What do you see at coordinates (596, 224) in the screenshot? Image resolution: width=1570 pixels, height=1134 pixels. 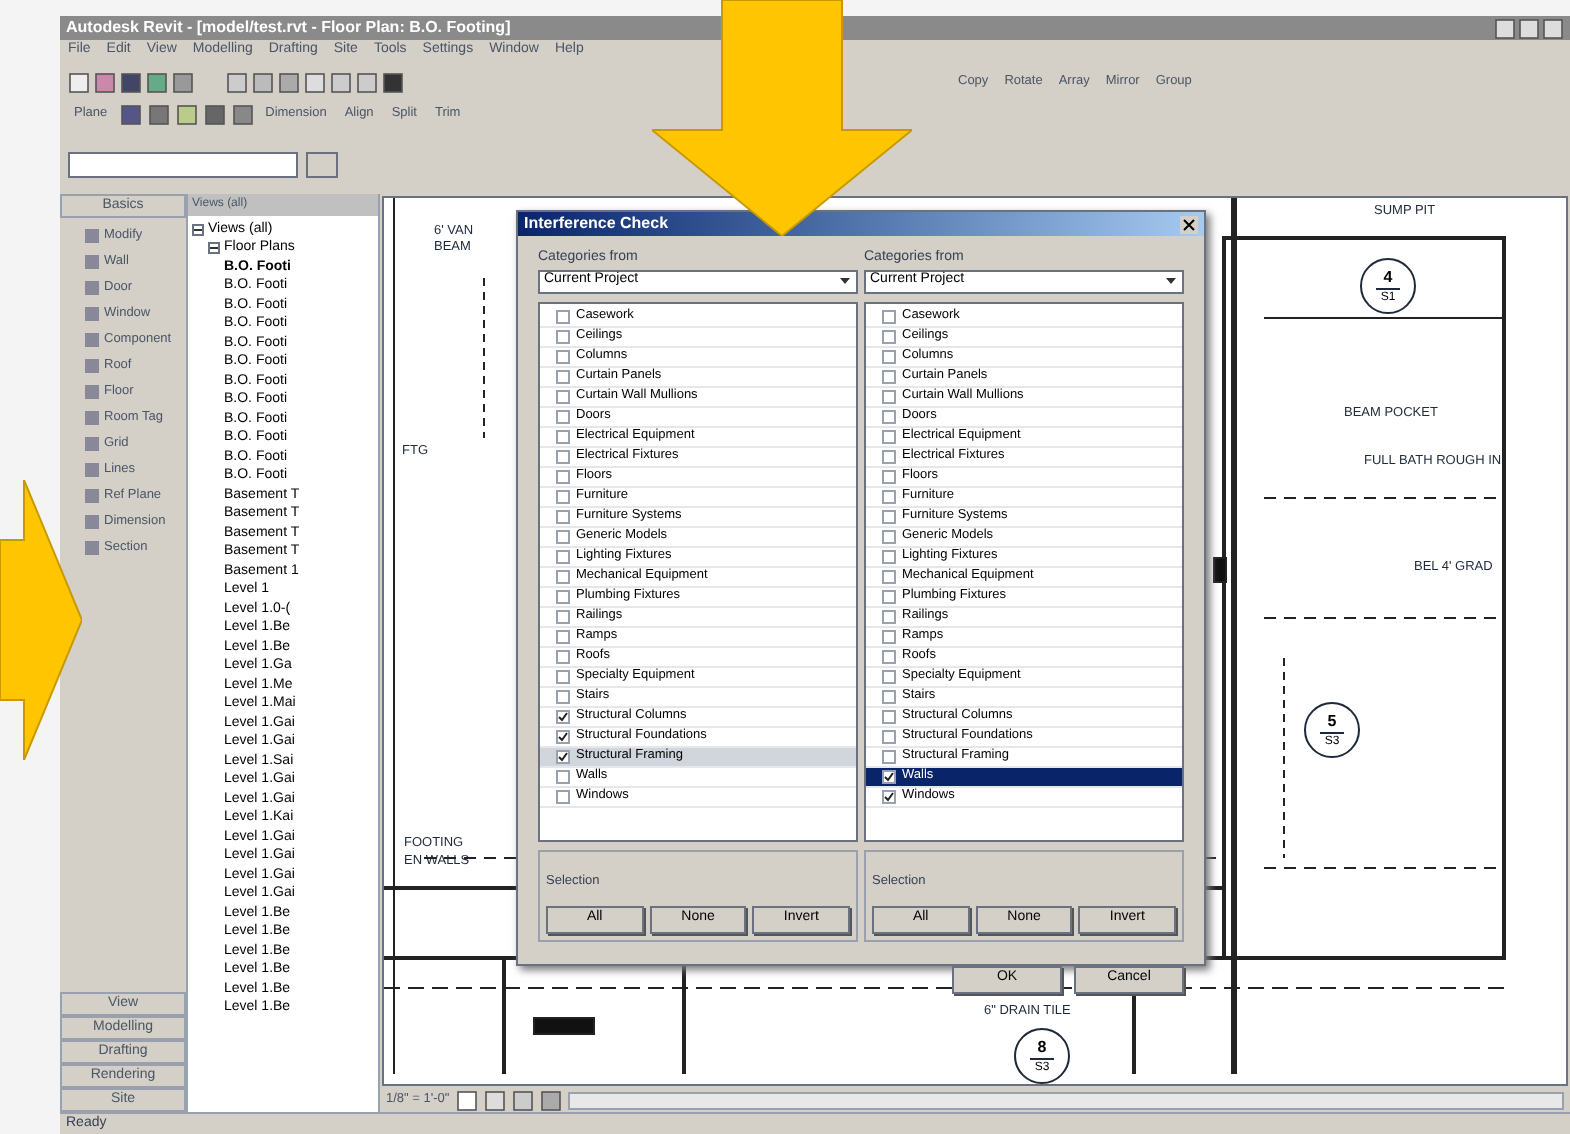 I see `dialog-title: Interference Check` at bounding box center [596, 224].